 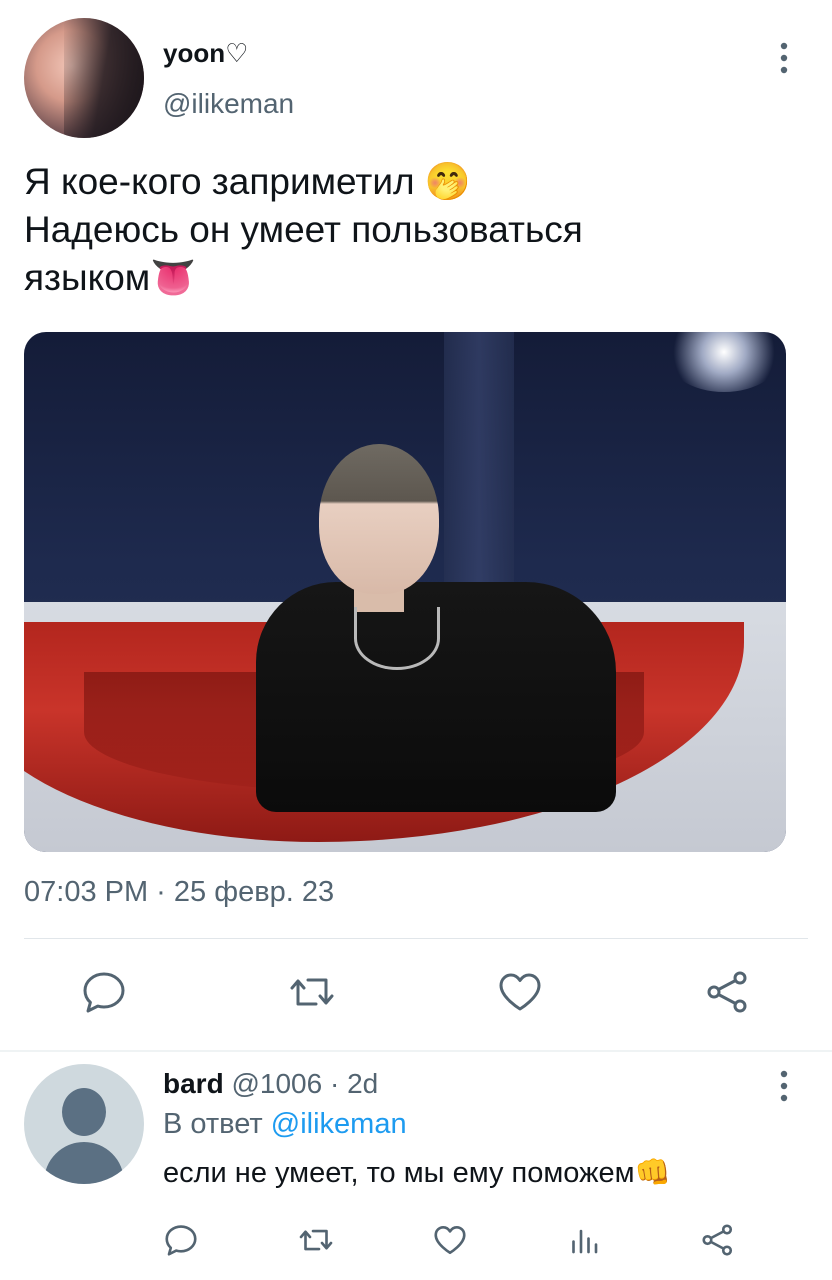 What do you see at coordinates (303, 229) in the screenshot?
I see `tweet-text-line: Надеюсь он умеет пользоваться` at bounding box center [303, 229].